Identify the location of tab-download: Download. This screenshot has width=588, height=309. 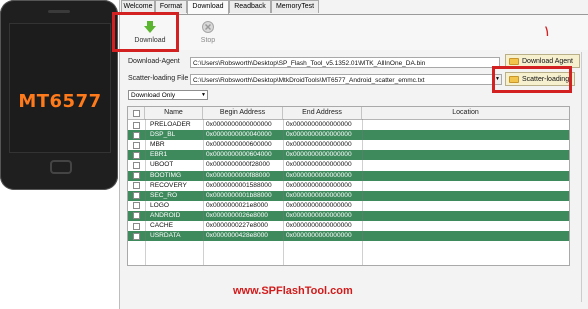
(208, 7).